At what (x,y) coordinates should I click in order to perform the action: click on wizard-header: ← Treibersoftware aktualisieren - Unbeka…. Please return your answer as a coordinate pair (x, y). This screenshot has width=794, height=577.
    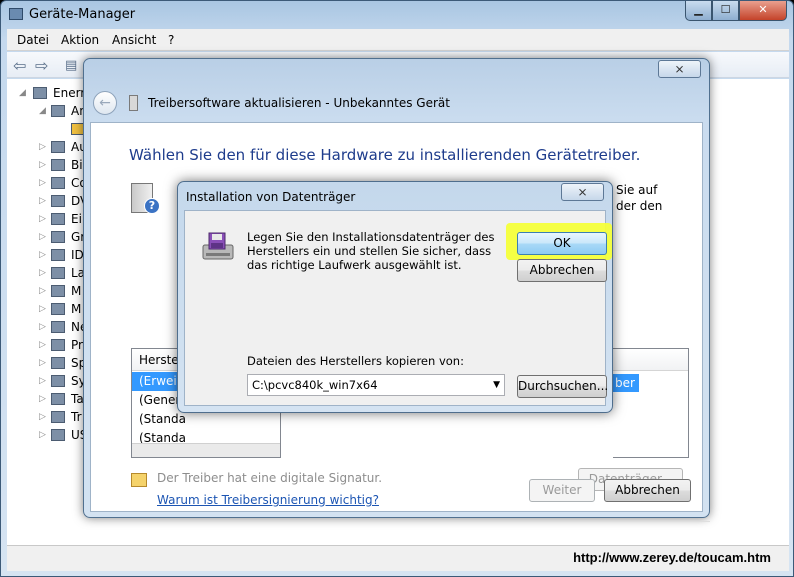
    Looking at the image, I should click on (396, 103).